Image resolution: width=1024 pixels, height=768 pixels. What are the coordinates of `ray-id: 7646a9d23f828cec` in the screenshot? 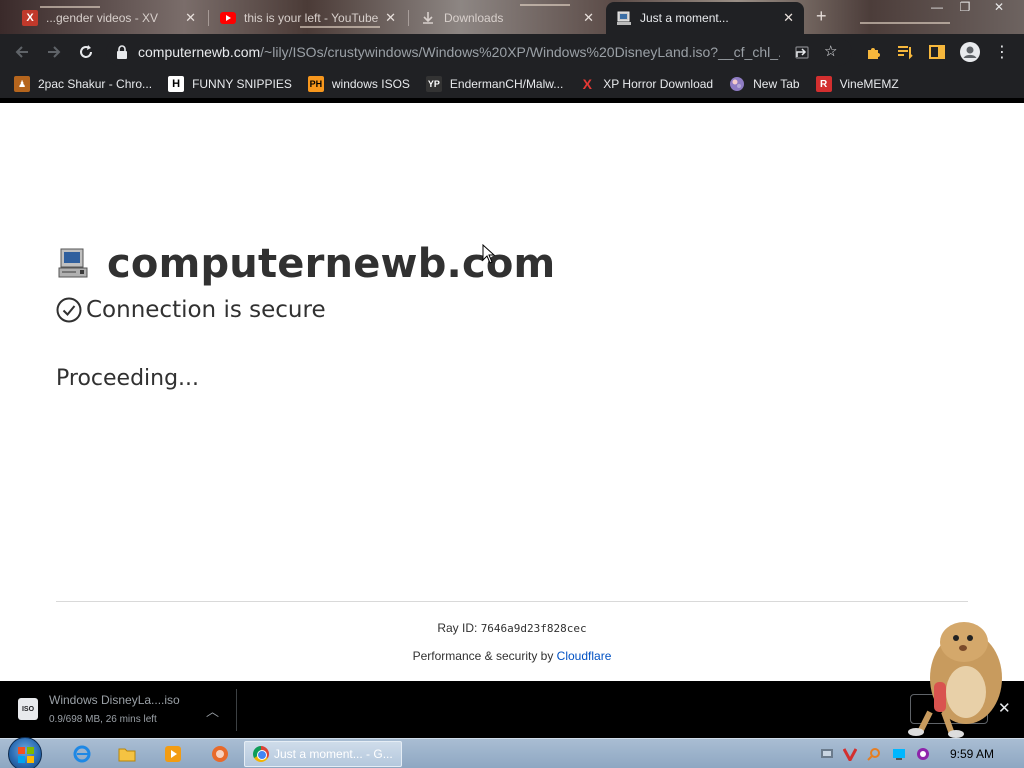 It's located at (533, 628).